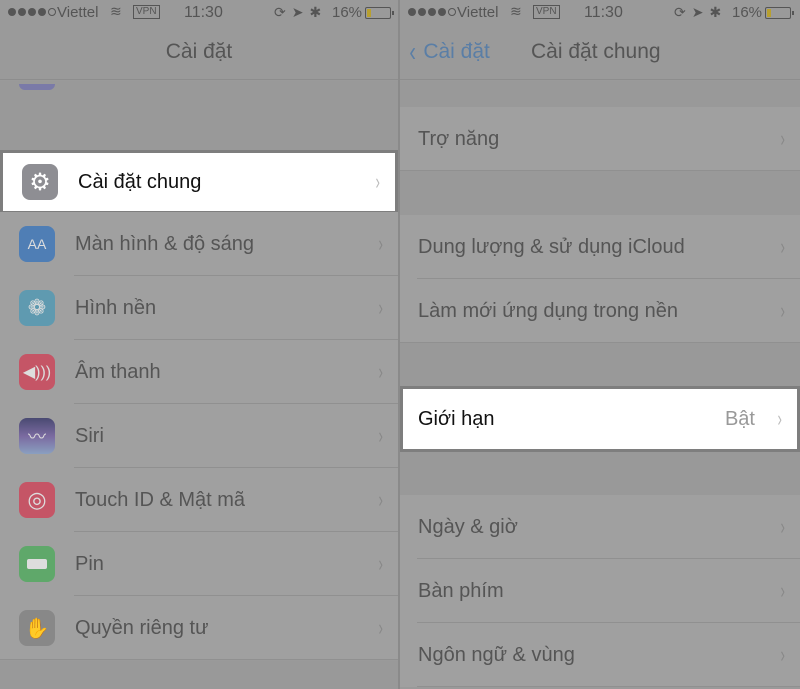 The height and width of the screenshot is (689, 800). I want to click on item-label: Âm thanh, so click(118, 371).